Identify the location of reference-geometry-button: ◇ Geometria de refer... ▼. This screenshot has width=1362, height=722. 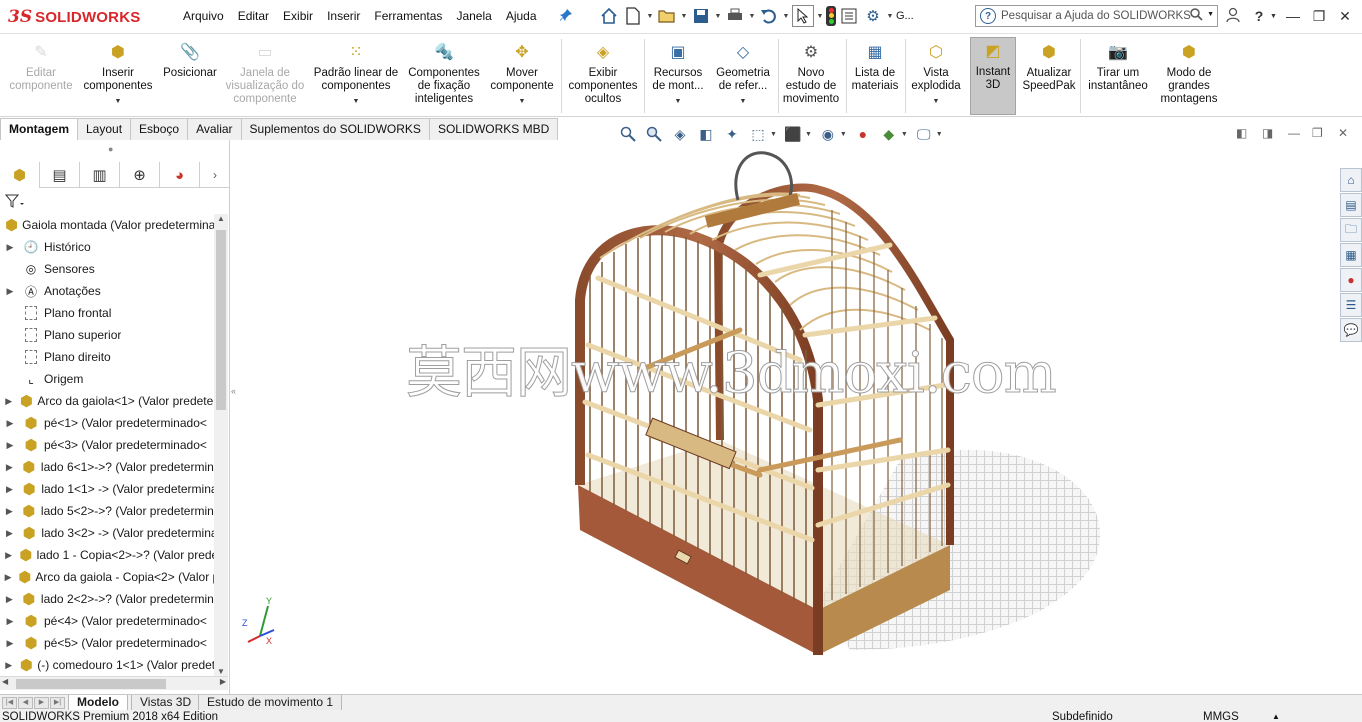
(743, 77).